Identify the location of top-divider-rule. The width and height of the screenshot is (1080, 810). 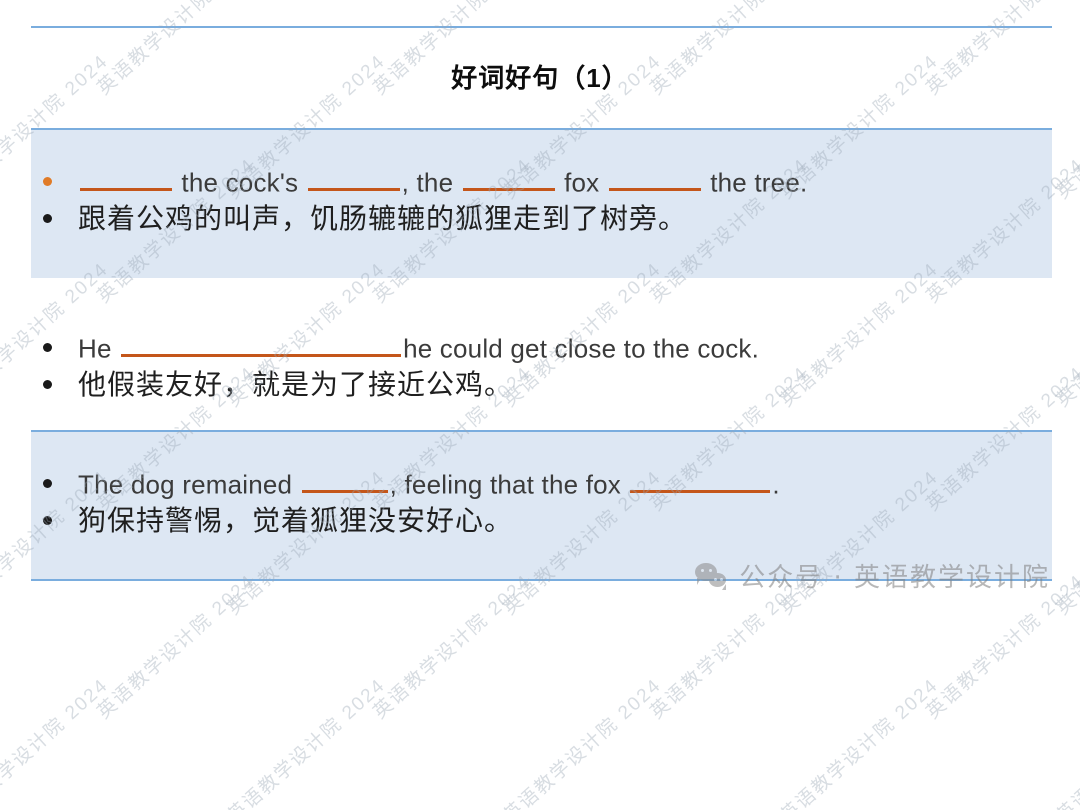
(541, 27).